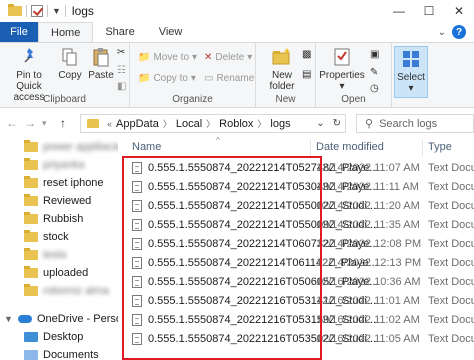 This screenshot has height=360, width=474. What do you see at coordinates (121, 70) in the screenshot?
I see `copy-path-icon: ☷` at bounding box center [121, 70].